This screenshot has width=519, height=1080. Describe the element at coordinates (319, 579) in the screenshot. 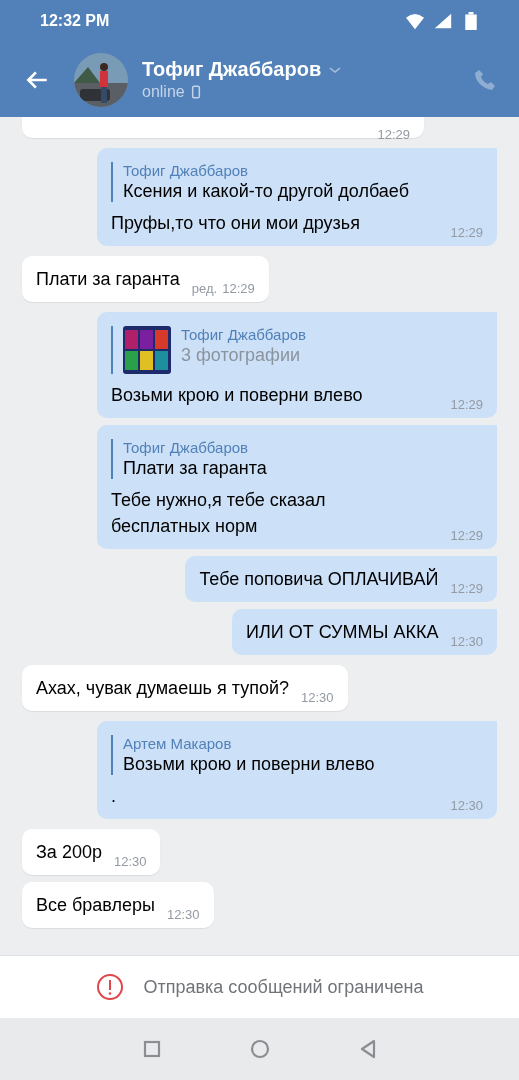

I see `message-text: Тебе поповича ОПЛАЧИВАЙ` at that location.